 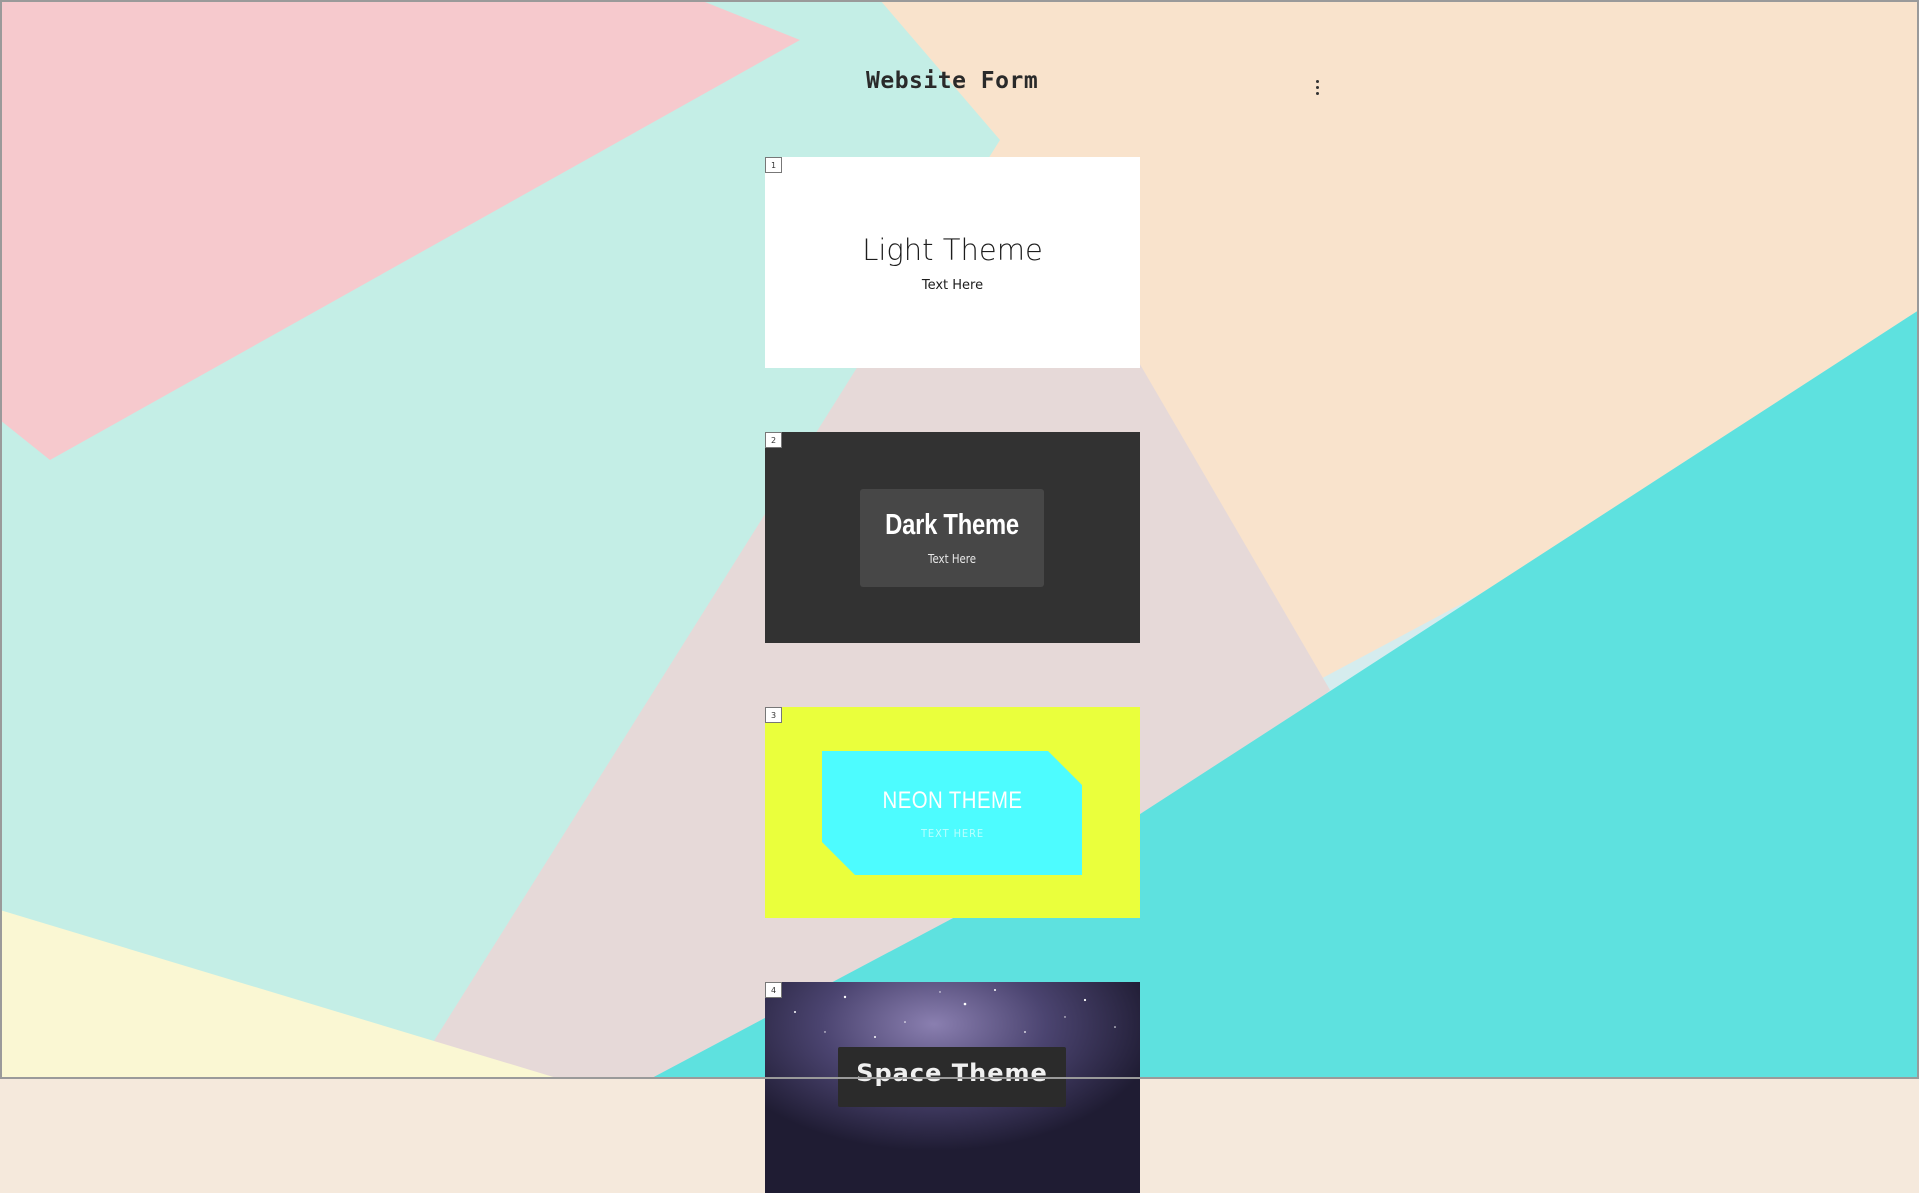 I want to click on space-title-box: Space Theme, so click(x=952, y=1077).